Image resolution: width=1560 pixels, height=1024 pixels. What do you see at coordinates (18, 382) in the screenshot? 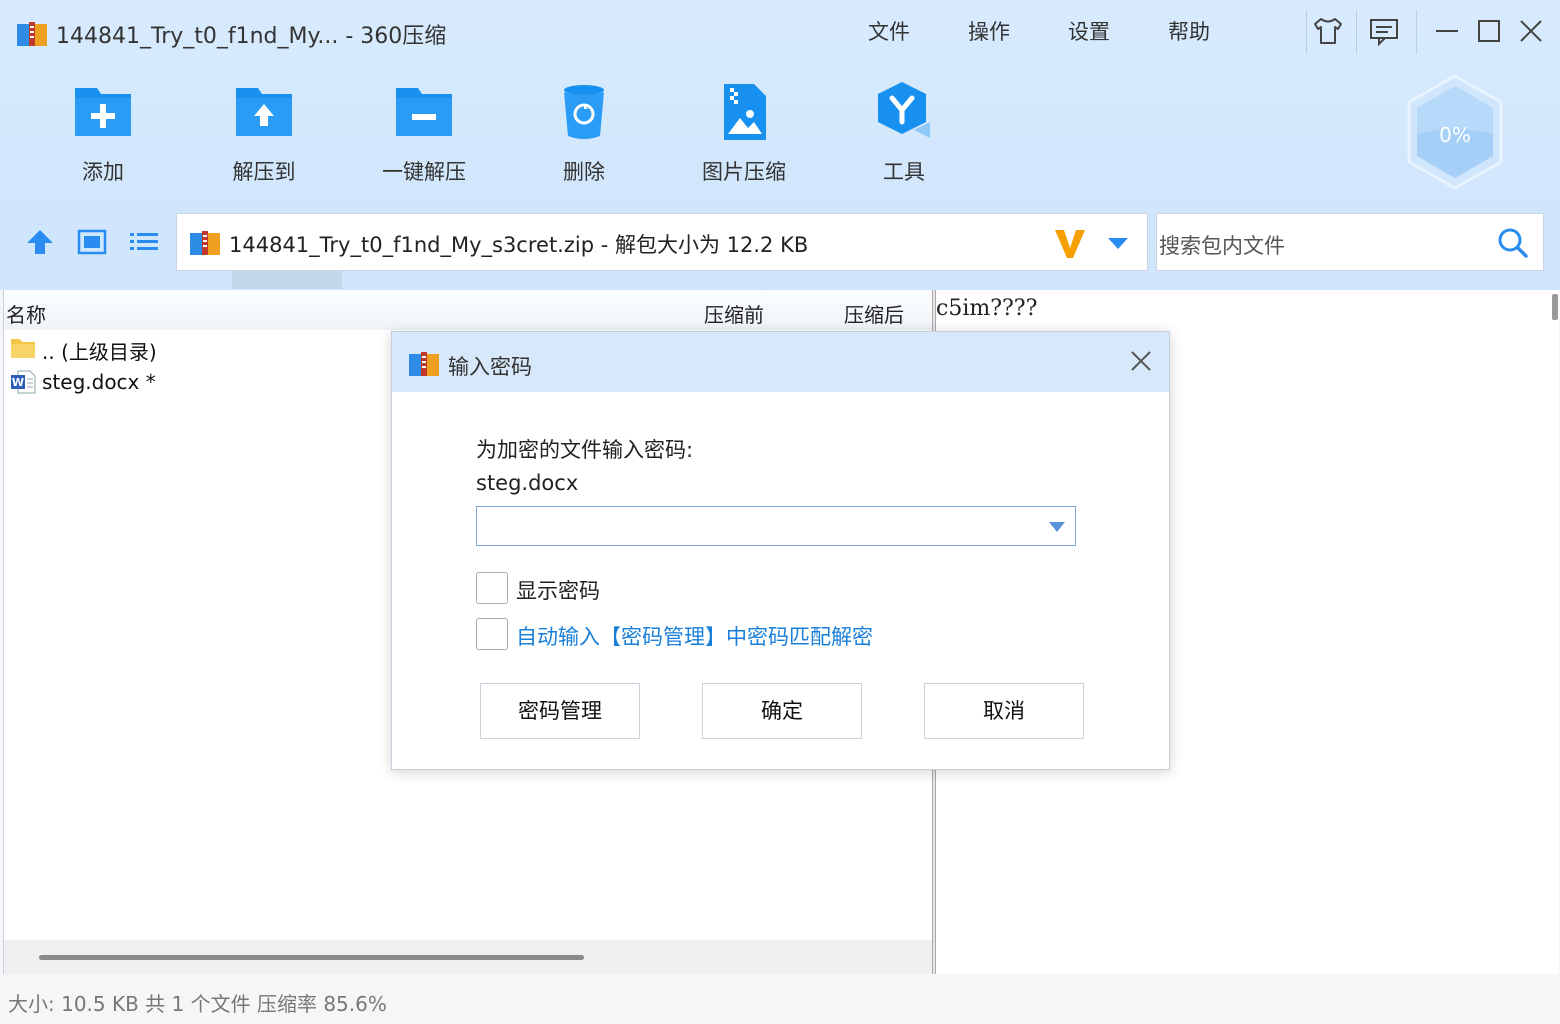
I see `svg-text: W` at bounding box center [18, 382].